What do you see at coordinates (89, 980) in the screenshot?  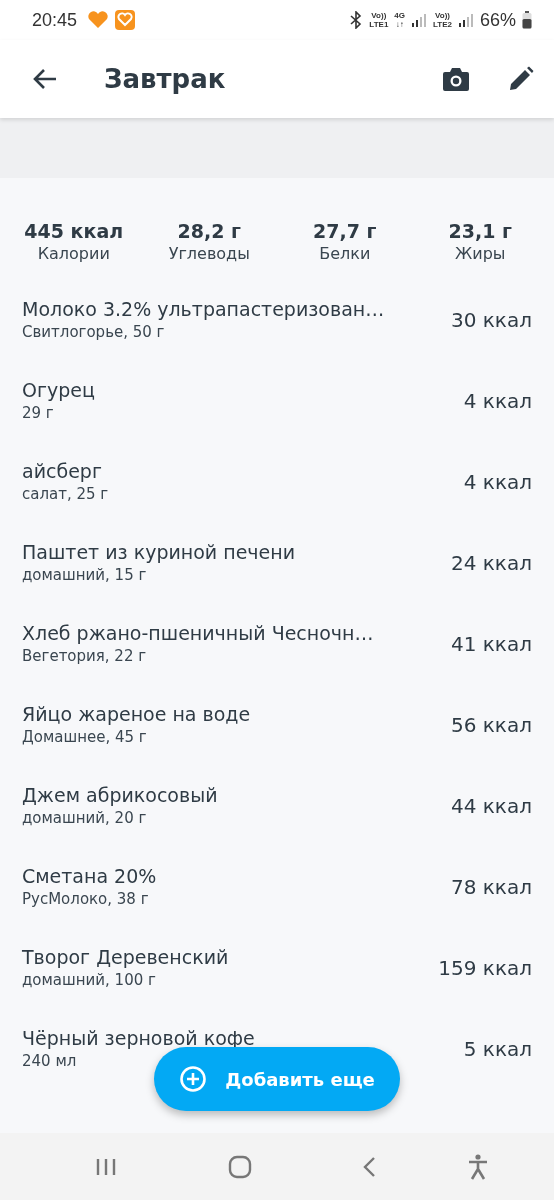 I see `food-detail: домашний, 100 г` at bounding box center [89, 980].